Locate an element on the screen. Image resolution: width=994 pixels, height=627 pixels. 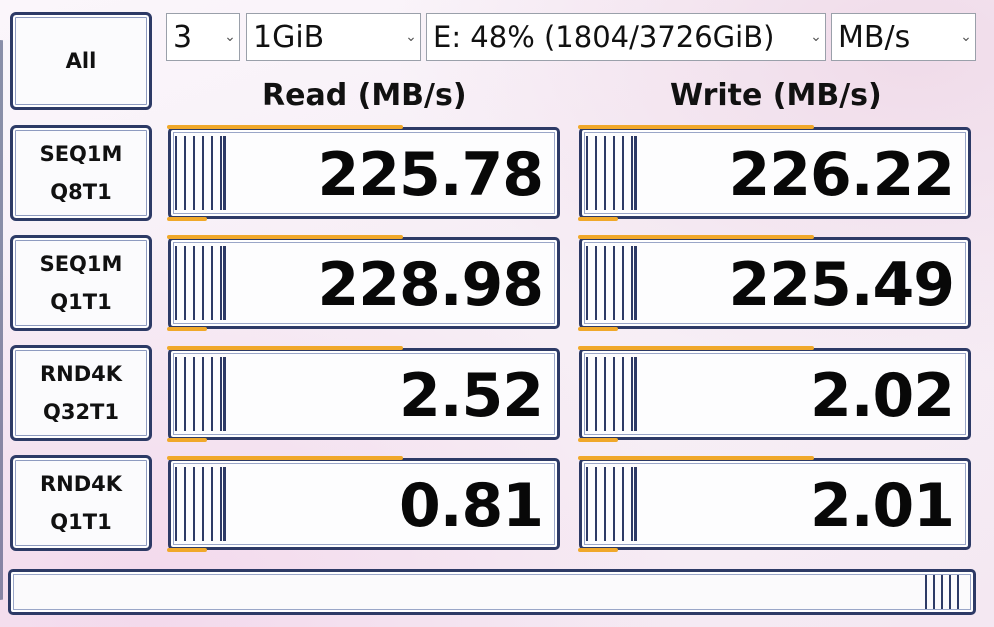
read-result-value: 225.78 is located at coordinates (430, 175).